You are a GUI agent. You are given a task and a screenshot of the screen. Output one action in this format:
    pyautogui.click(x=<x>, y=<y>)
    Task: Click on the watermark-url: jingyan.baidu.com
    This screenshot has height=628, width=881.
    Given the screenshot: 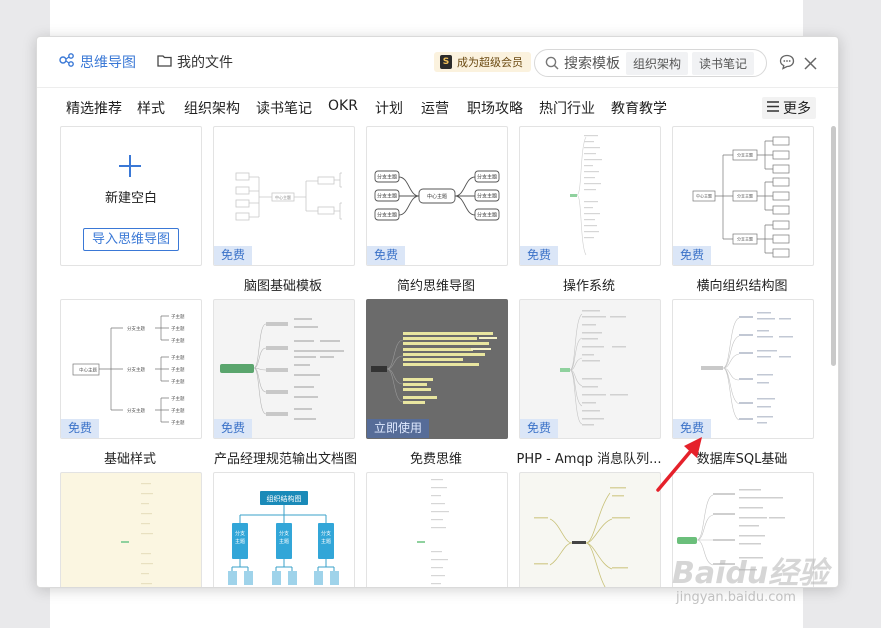 What is the action you would take?
    pyautogui.click(x=736, y=597)
    